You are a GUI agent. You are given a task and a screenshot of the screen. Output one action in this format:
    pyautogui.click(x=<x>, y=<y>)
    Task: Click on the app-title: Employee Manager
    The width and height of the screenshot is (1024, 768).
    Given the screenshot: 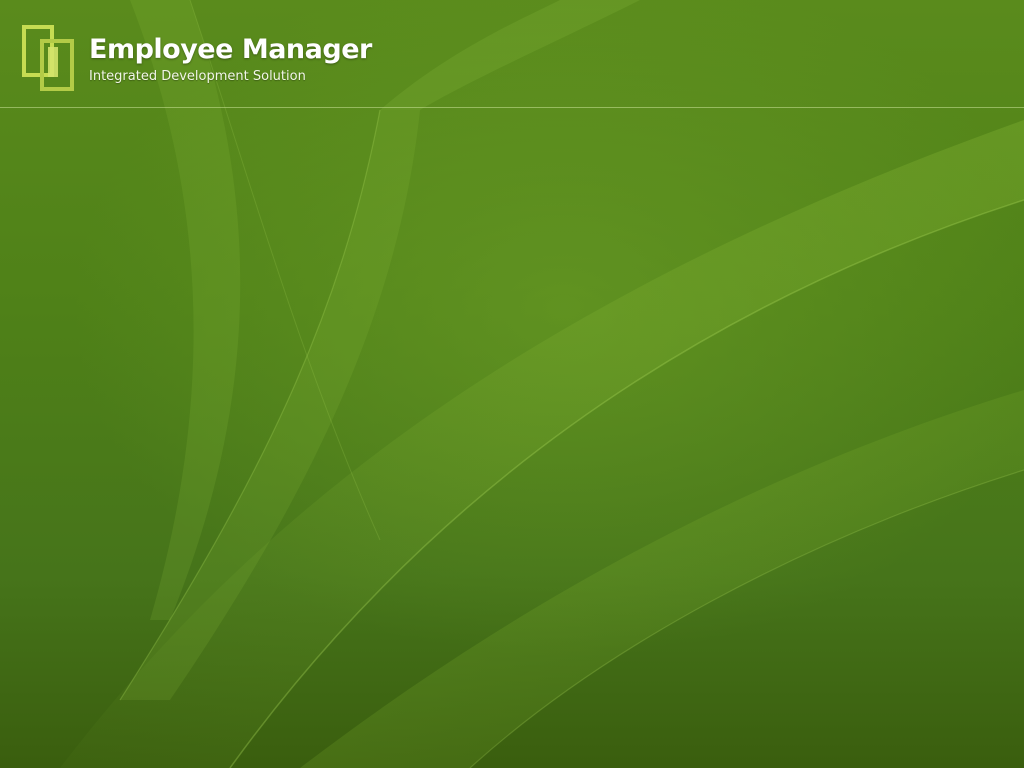 What is the action you would take?
    pyautogui.click(x=230, y=49)
    